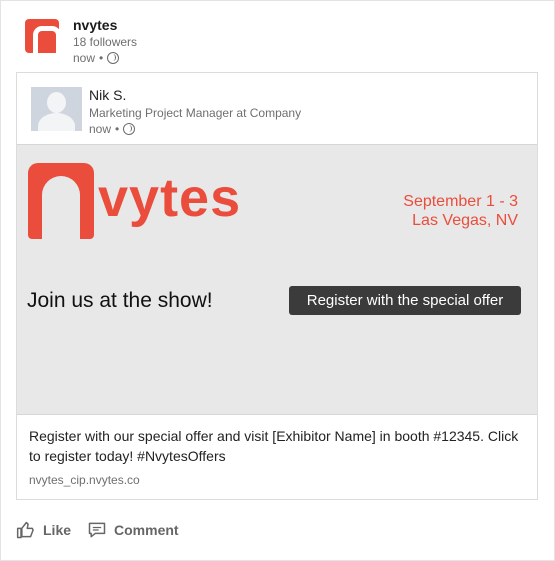  What do you see at coordinates (460, 211) in the screenshot?
I see `event-dates: September 1 - 3 Las Vegas, NV` at bounding box center [460, 211].